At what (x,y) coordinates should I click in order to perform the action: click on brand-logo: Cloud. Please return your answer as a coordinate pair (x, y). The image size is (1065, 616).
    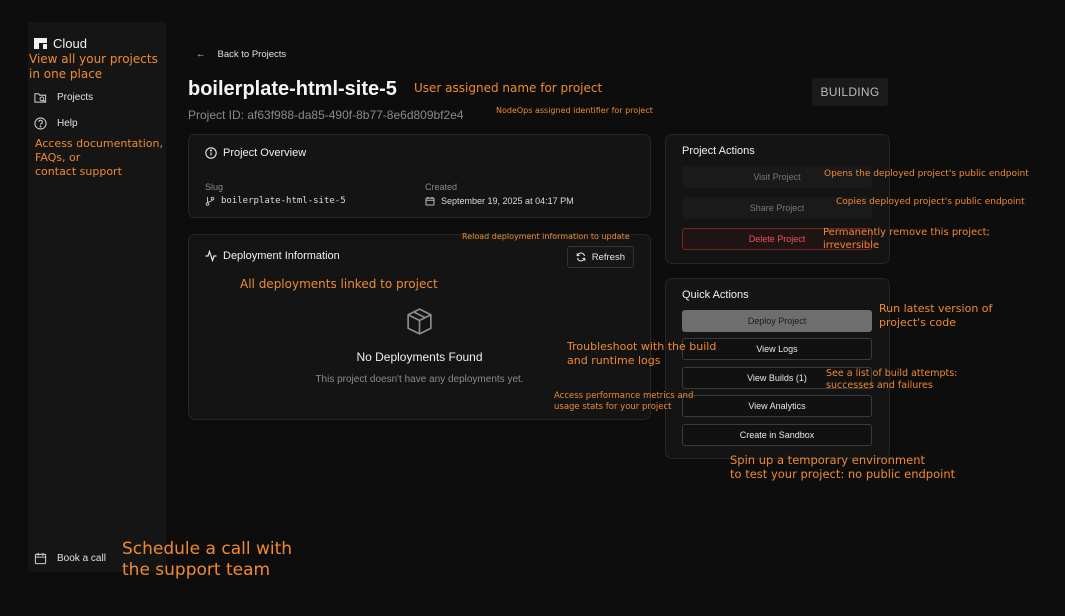
    Looking at the image, I should click on (60, 43).